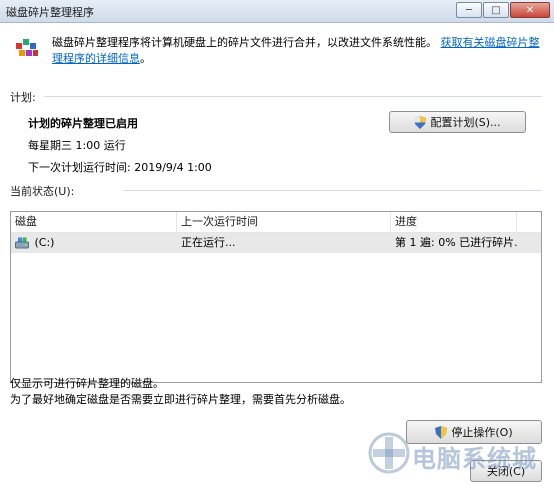  What do you see at coordinates (42, 191) in the screenshot?
I see `current-status-label: 当前状态(U):` at bounding box center [42, 191].